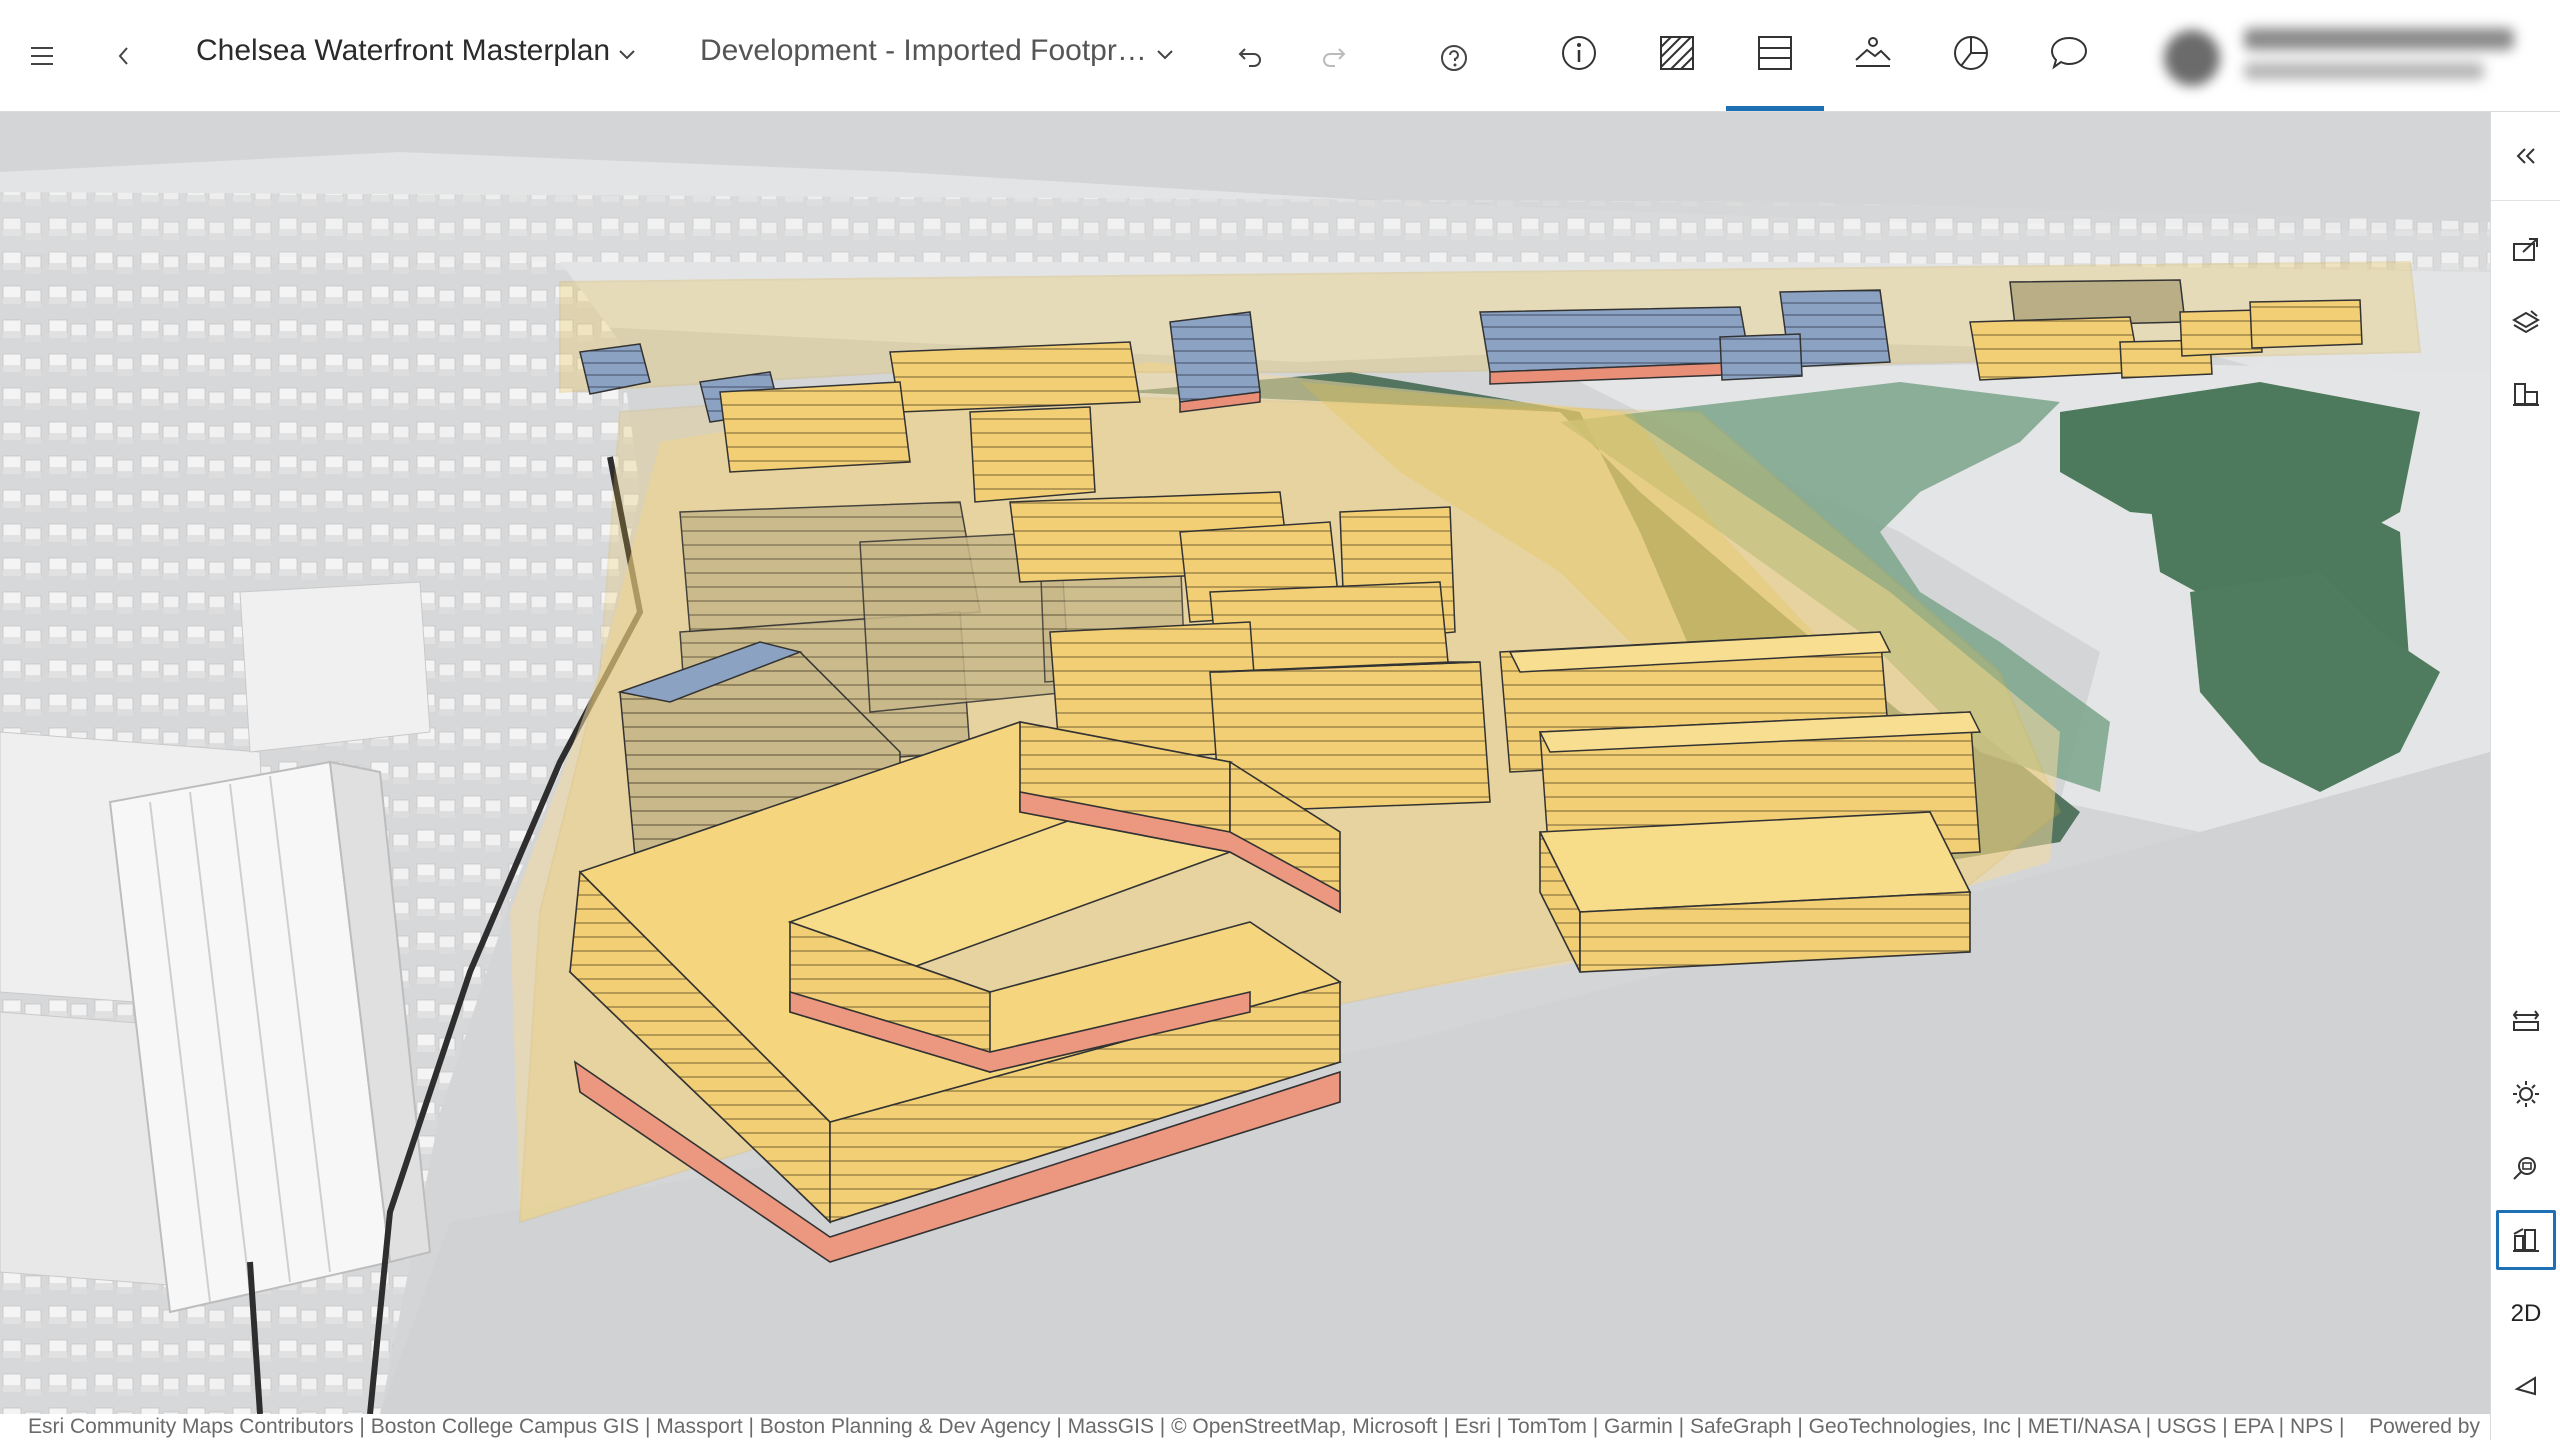 This screenshot has height=1440, width=2560. Describe the element at coordinates (1250, 56) in the screenshot. I see `undo-icon` at that location.